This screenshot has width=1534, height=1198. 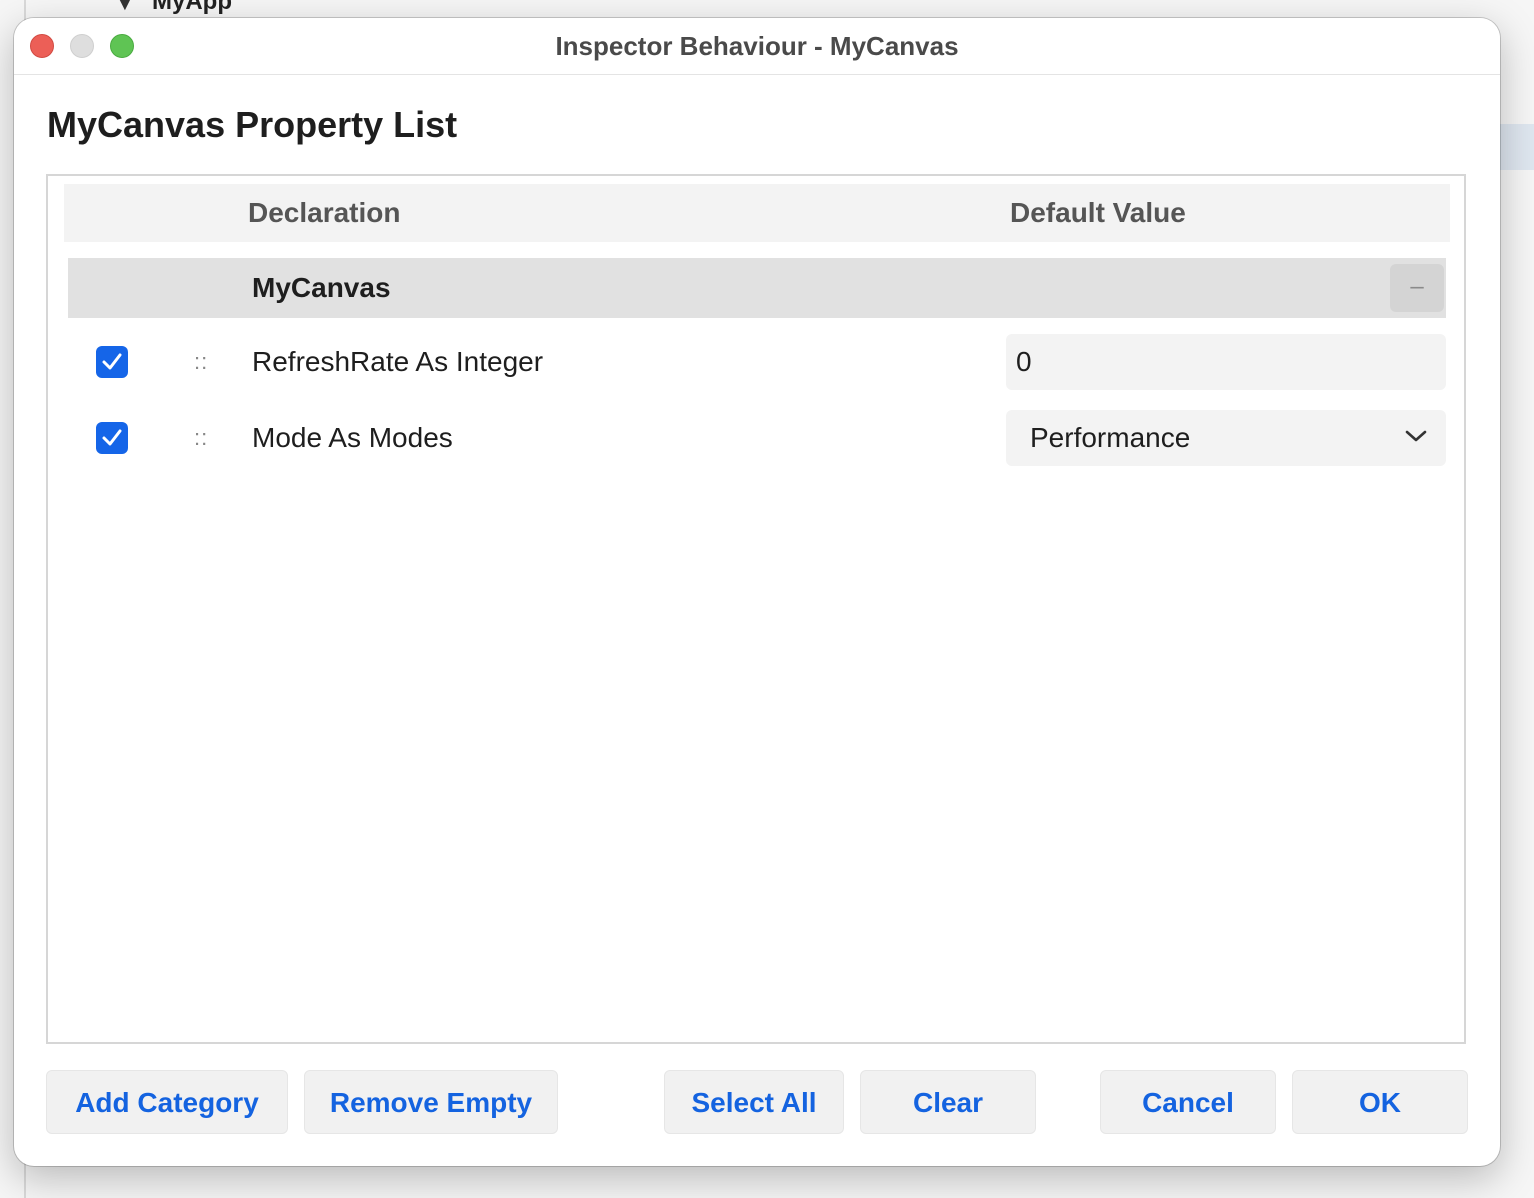 What do you see at coordinates (1226, 362) in the screenshot?
I see `default-value-field: 0` at bounding box center [1226, 362].